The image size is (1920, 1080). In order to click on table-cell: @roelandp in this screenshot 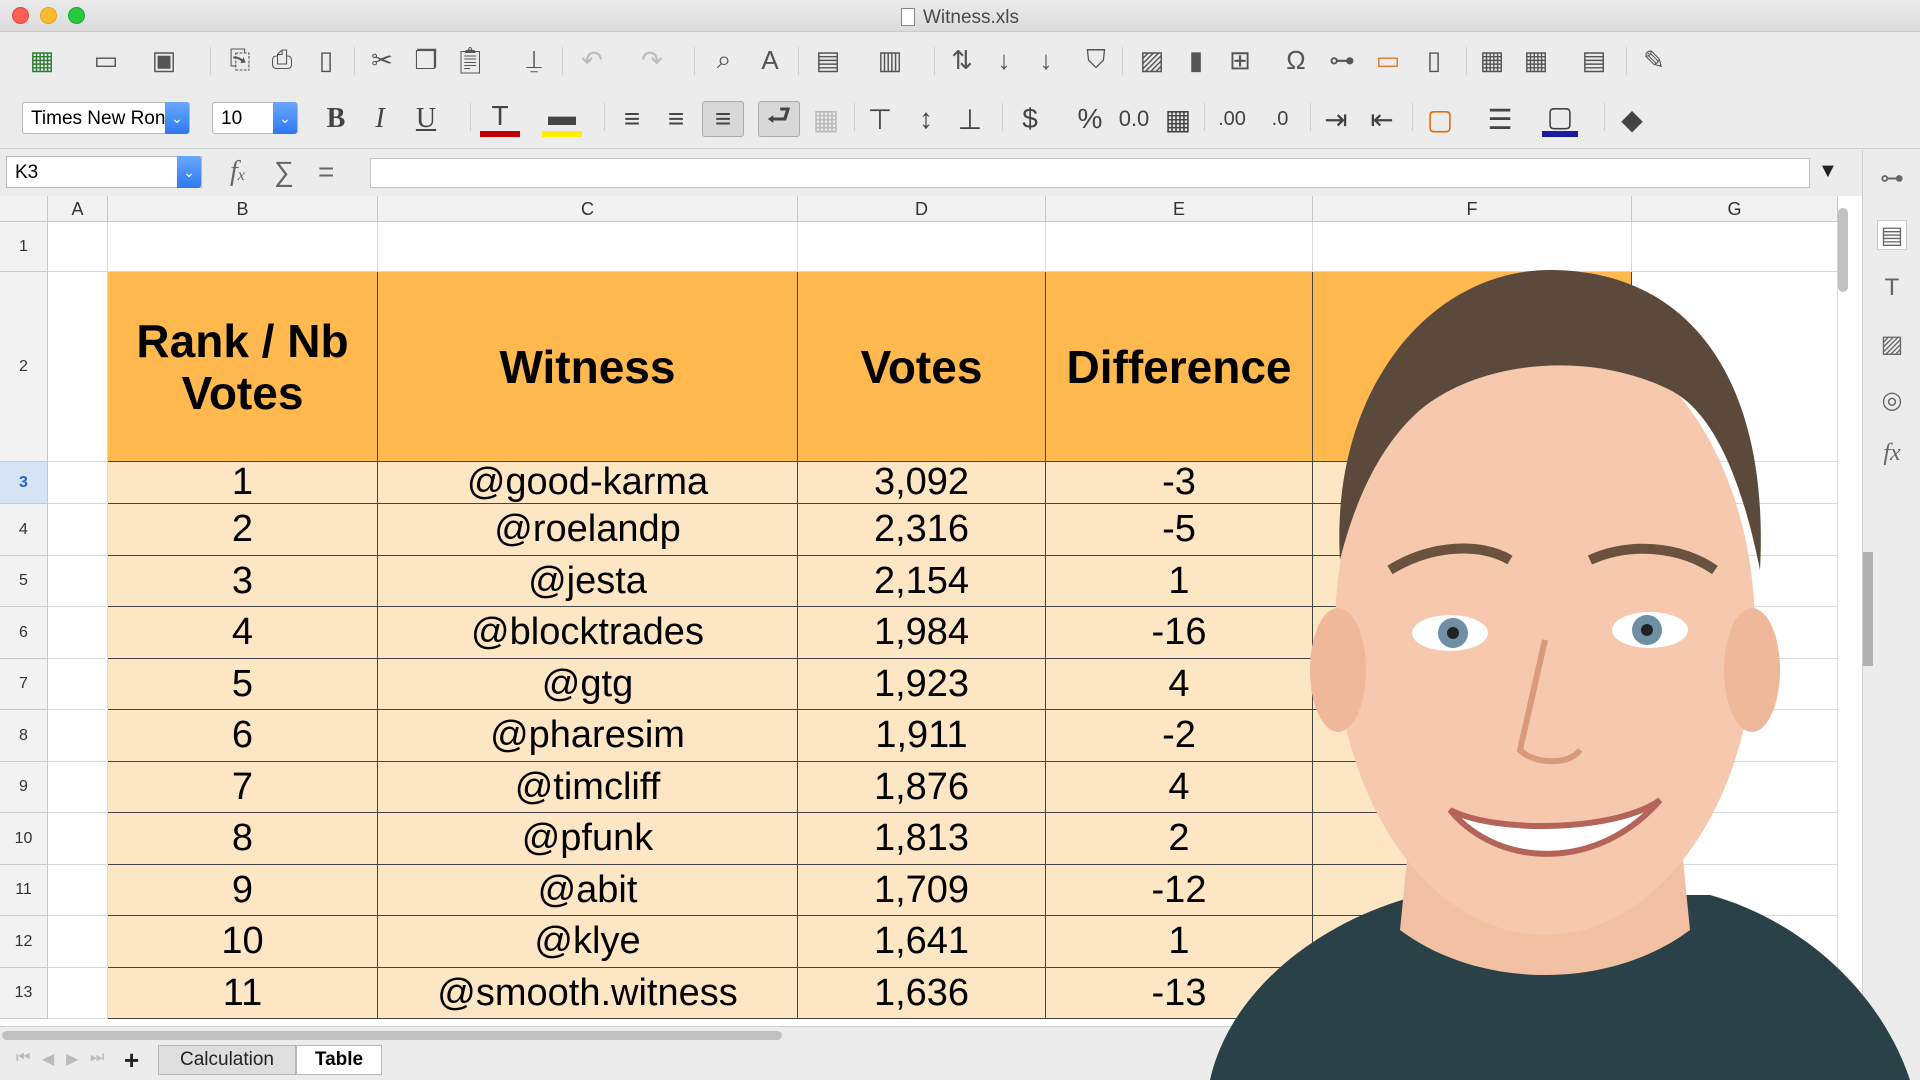, I will do `click(588, 530)`.